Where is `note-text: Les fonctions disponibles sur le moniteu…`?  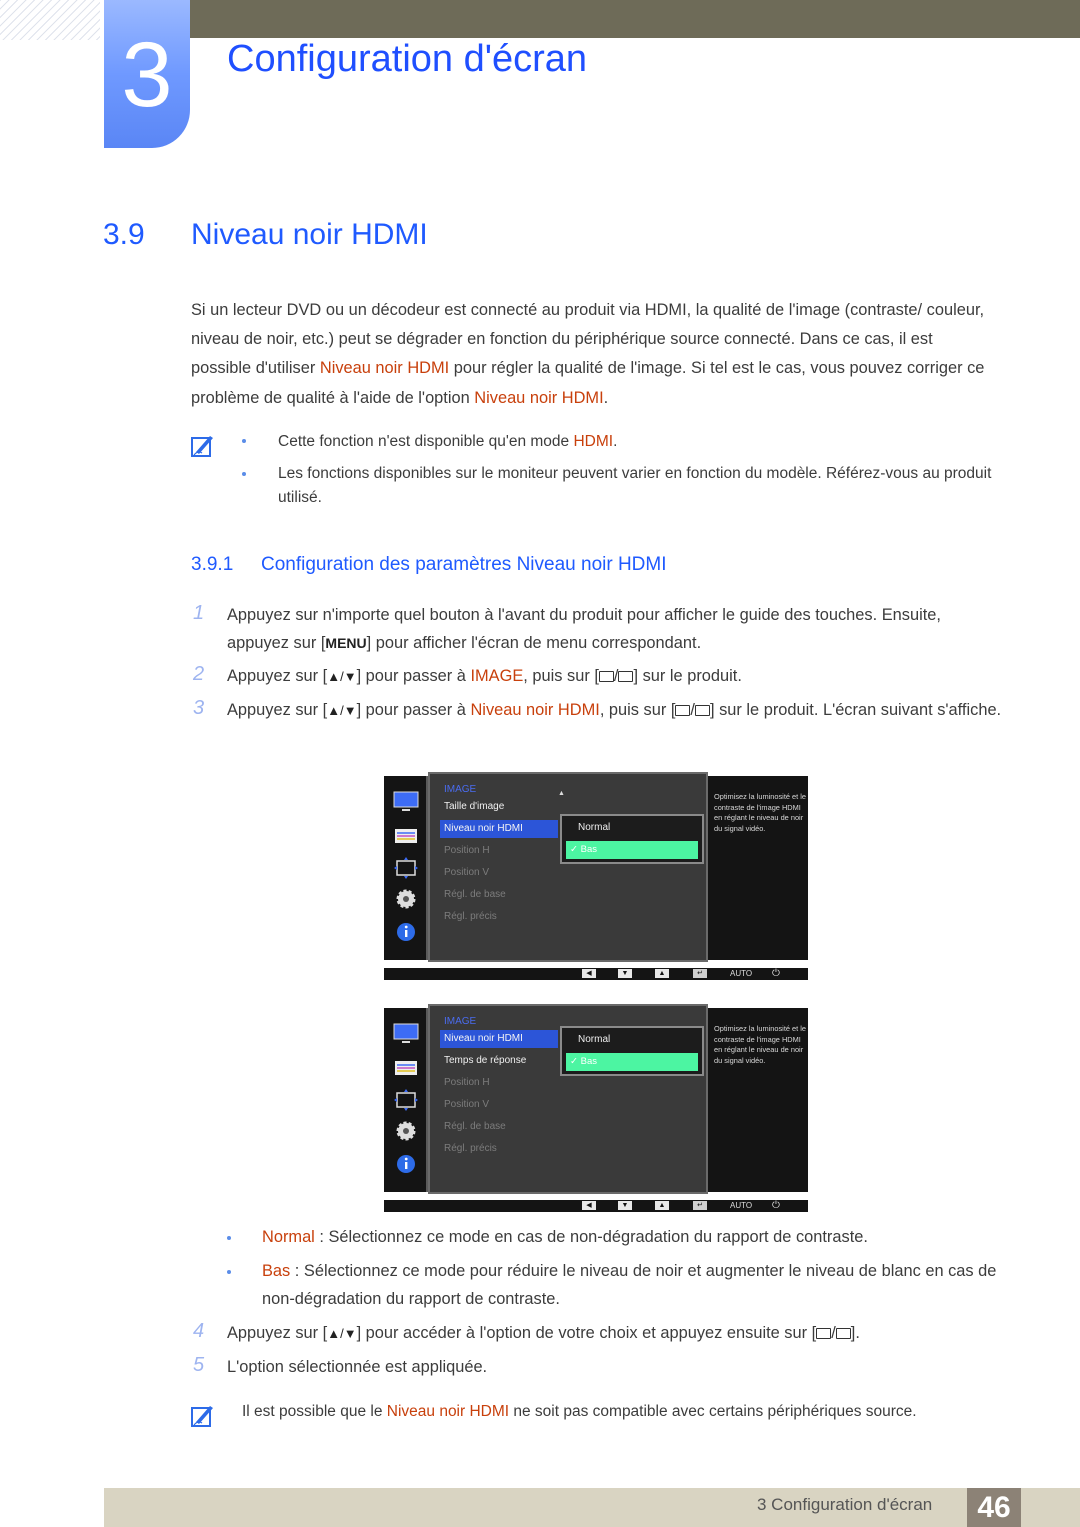
note-text: Les fonctions disponibles sur le moniteu… is located at coordinates (635, 485).